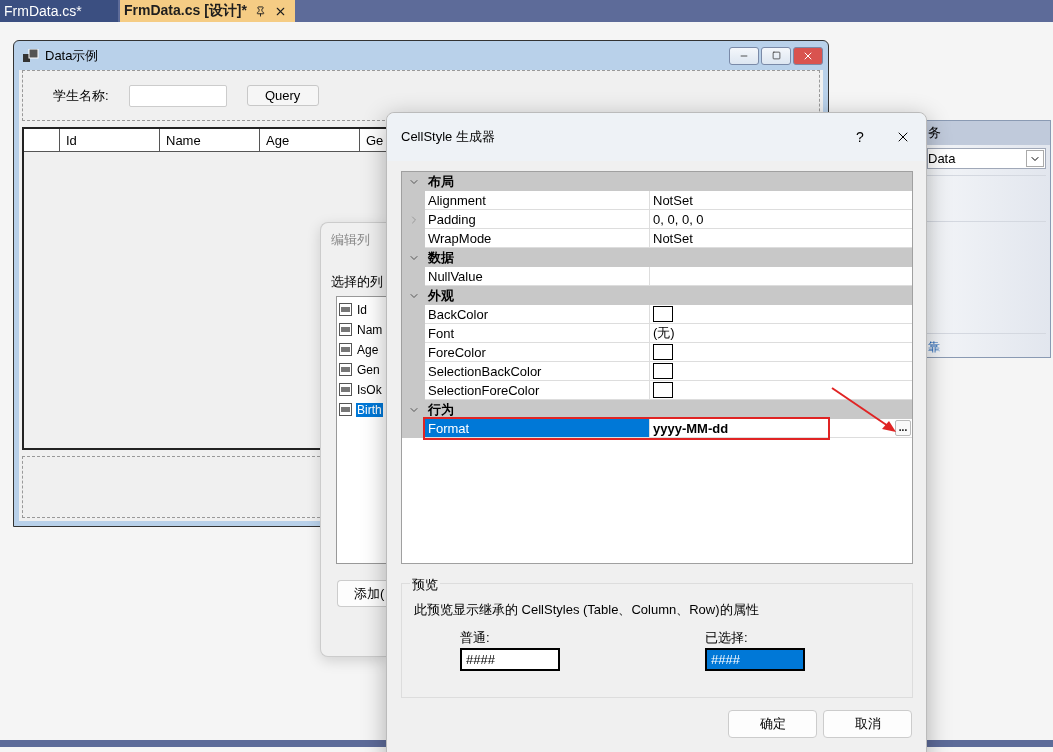  Describe the element at coordinates (368, 349) in the screenshot. I see `column-item: Age` at that location.